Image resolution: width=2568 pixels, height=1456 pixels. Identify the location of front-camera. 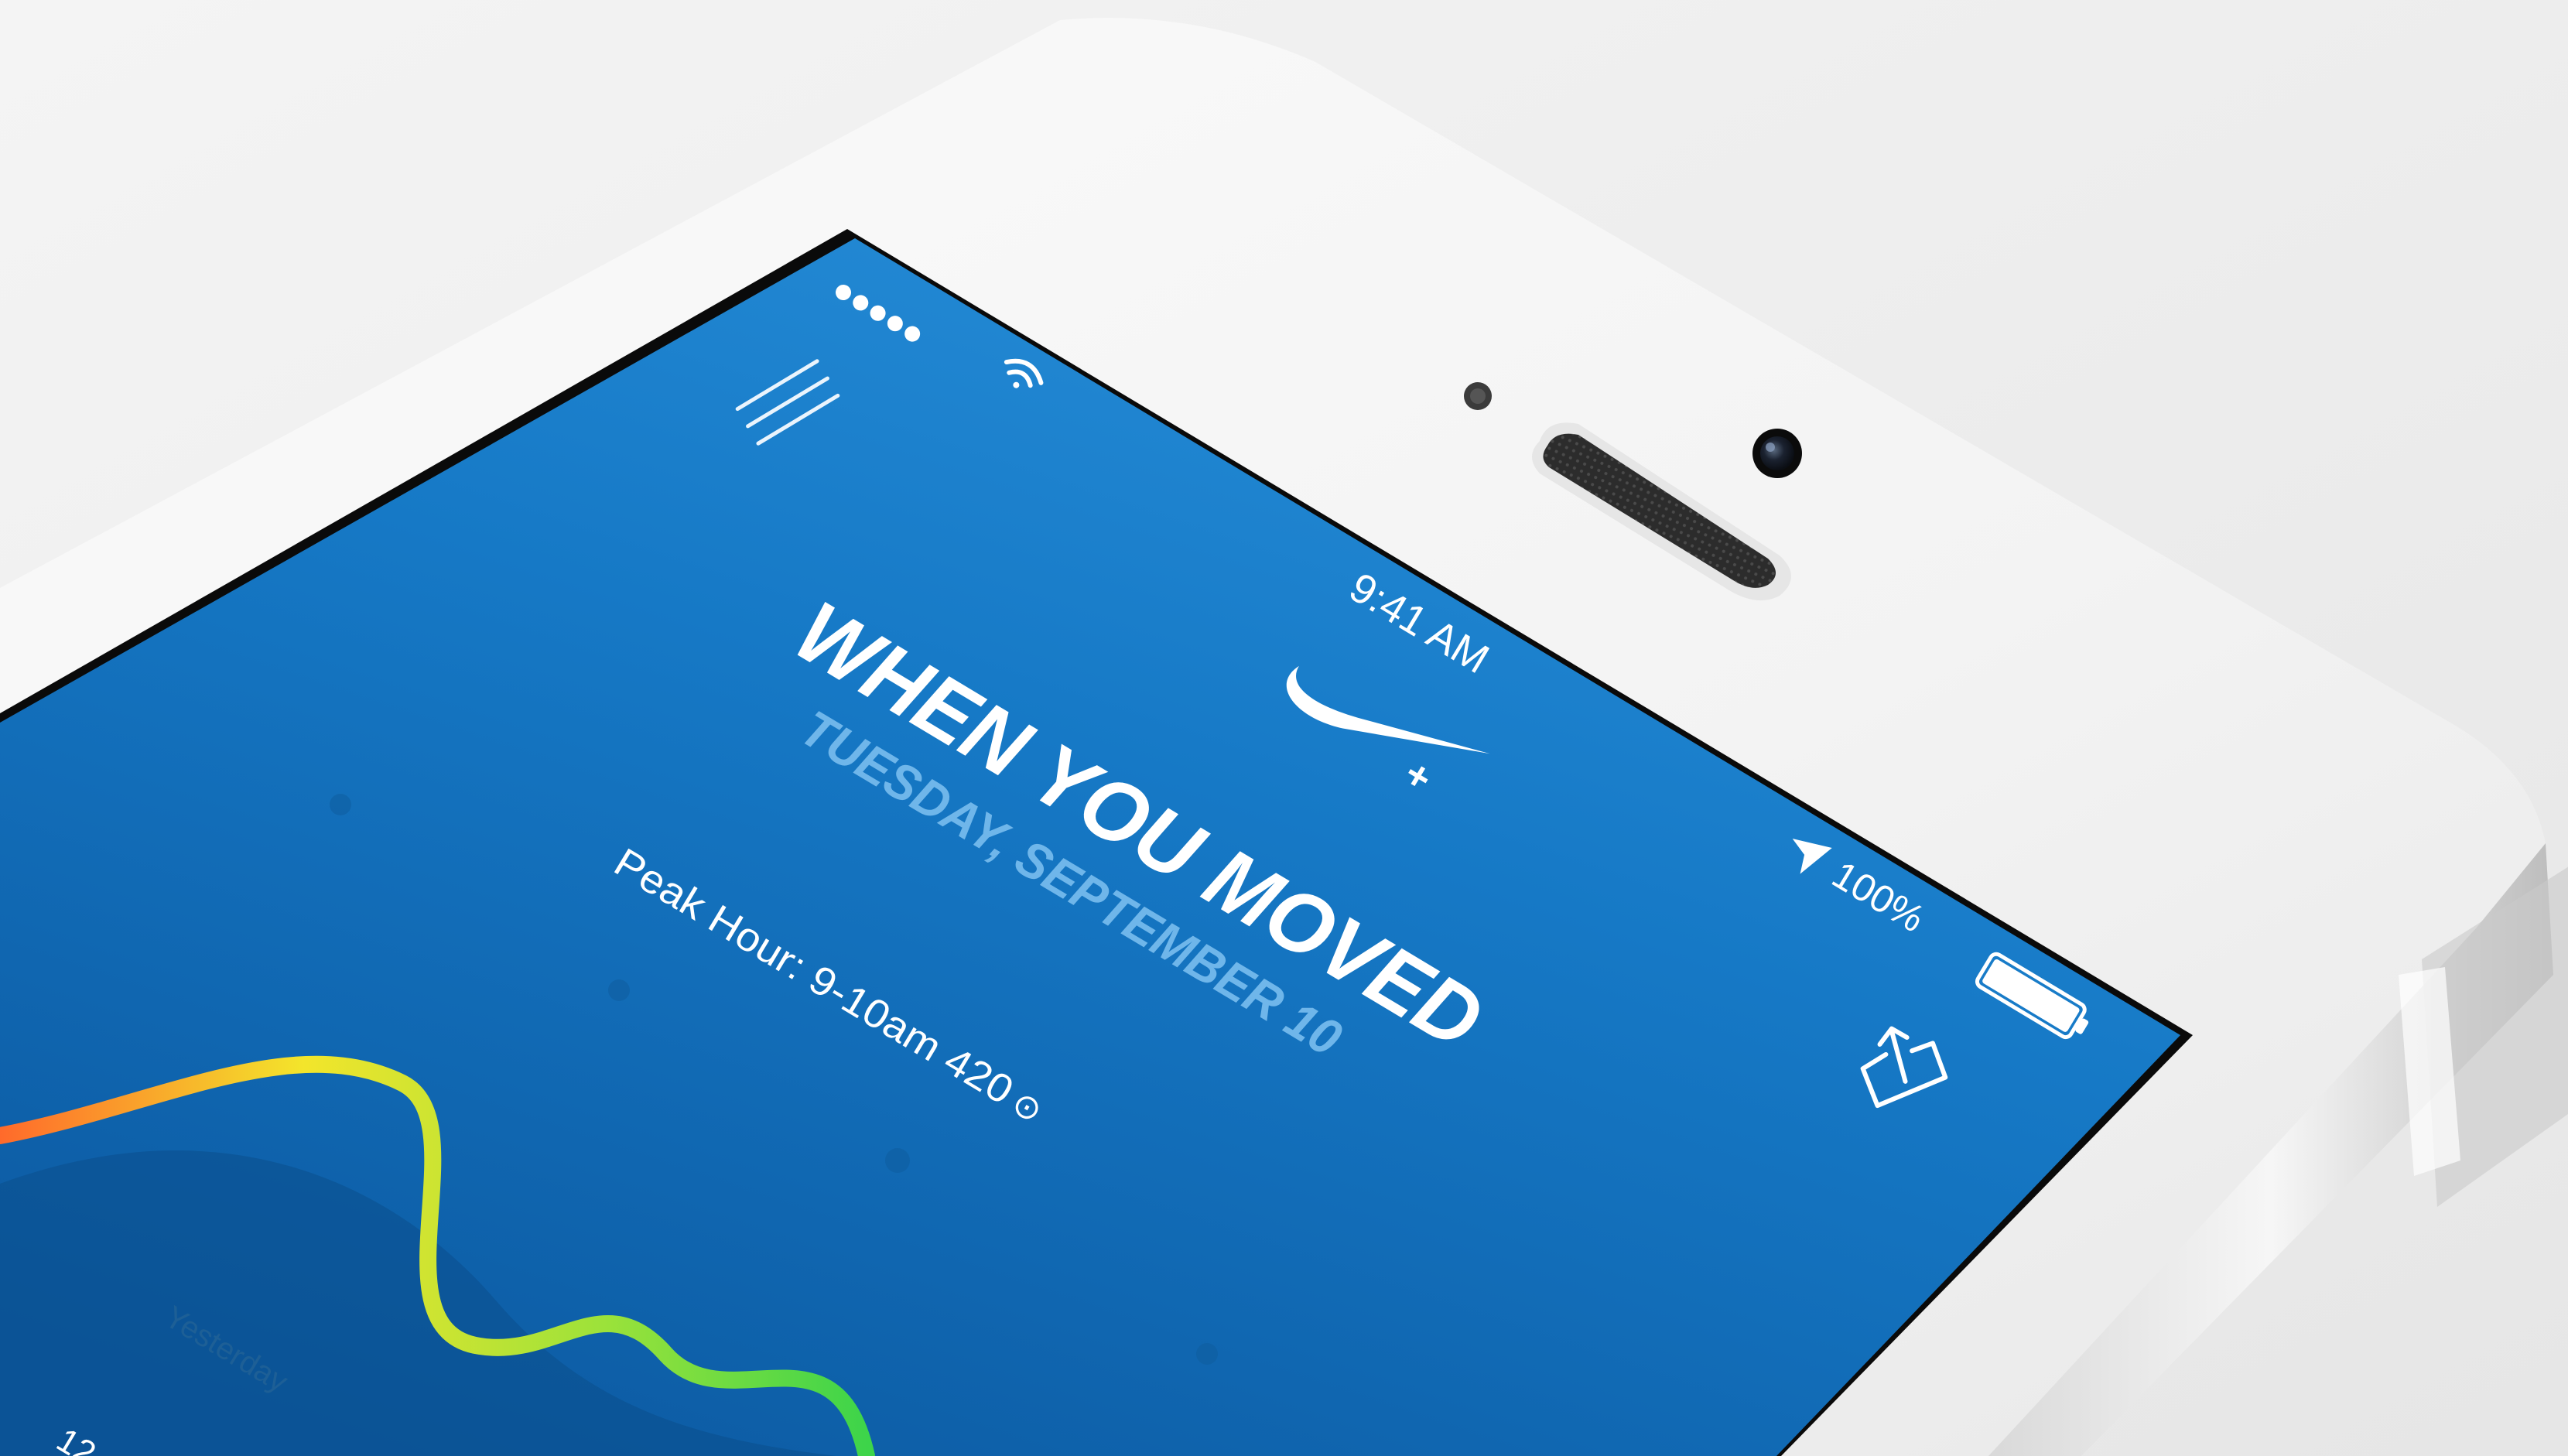
(1777, 453).